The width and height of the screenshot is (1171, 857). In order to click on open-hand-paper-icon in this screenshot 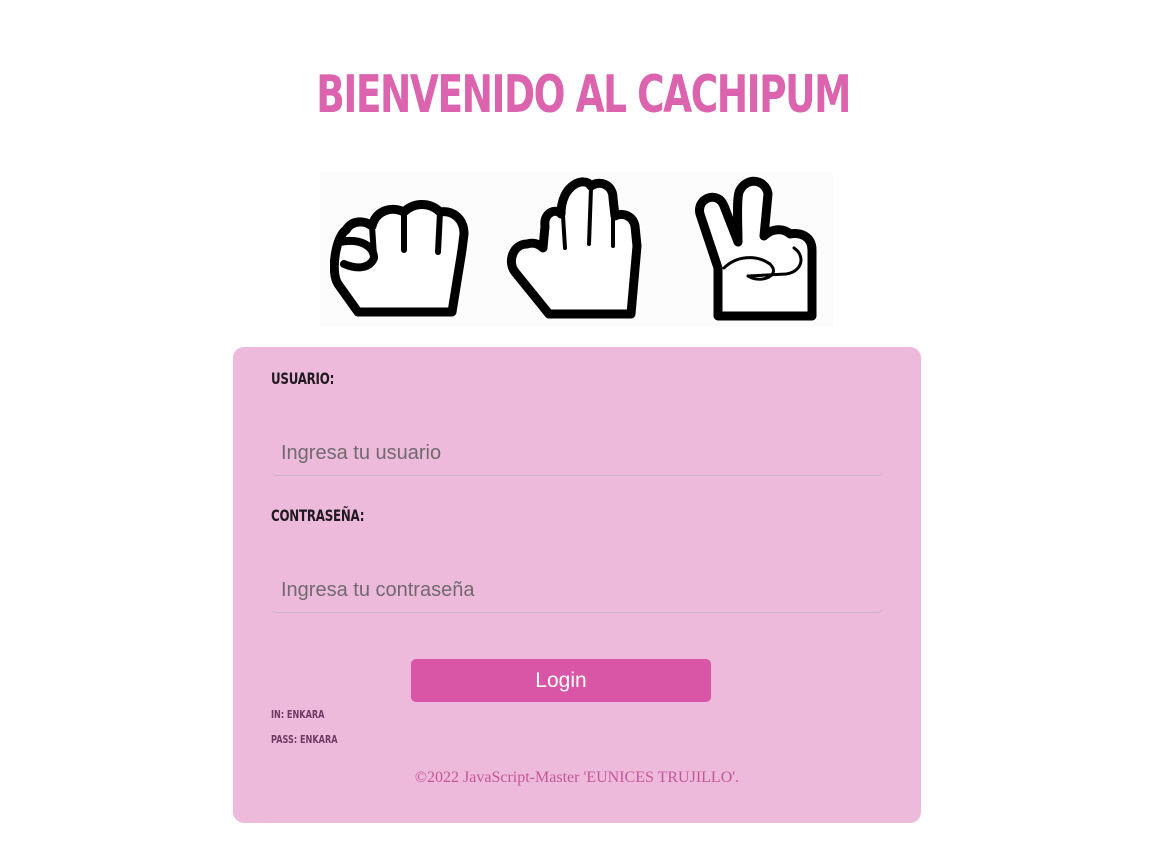, I will do `click(574, 248)`.